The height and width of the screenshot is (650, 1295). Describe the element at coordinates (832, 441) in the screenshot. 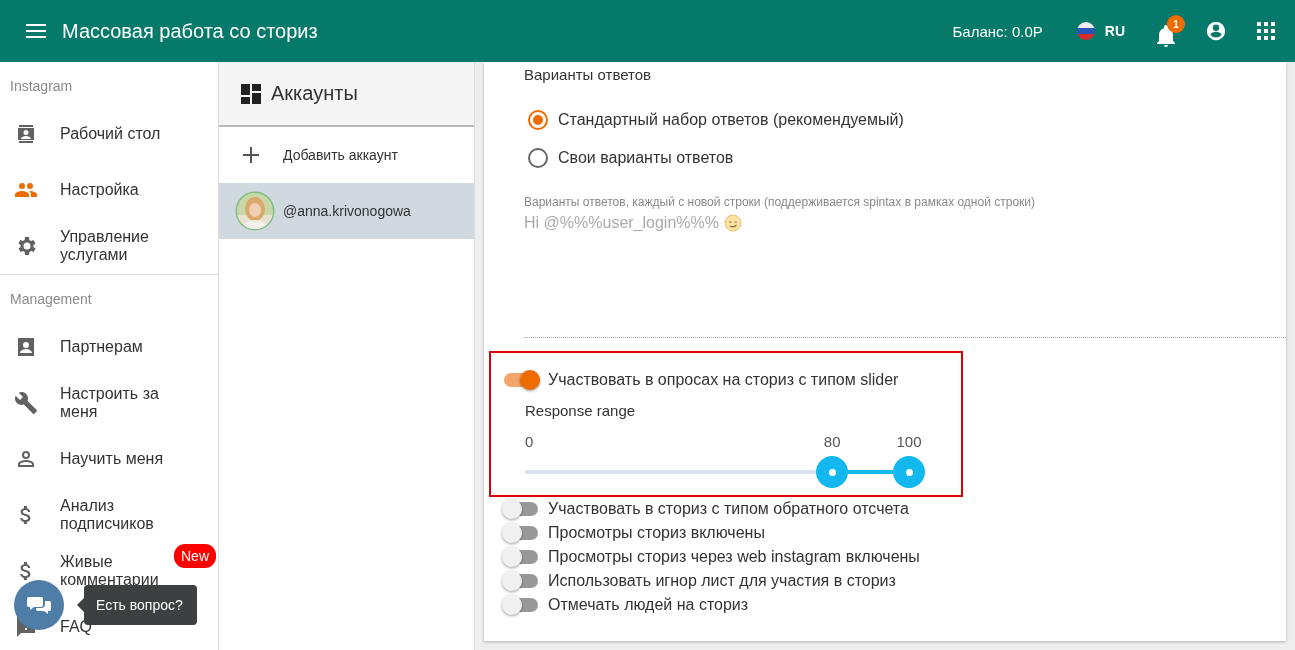

I see `slider-value: 80` at that location.